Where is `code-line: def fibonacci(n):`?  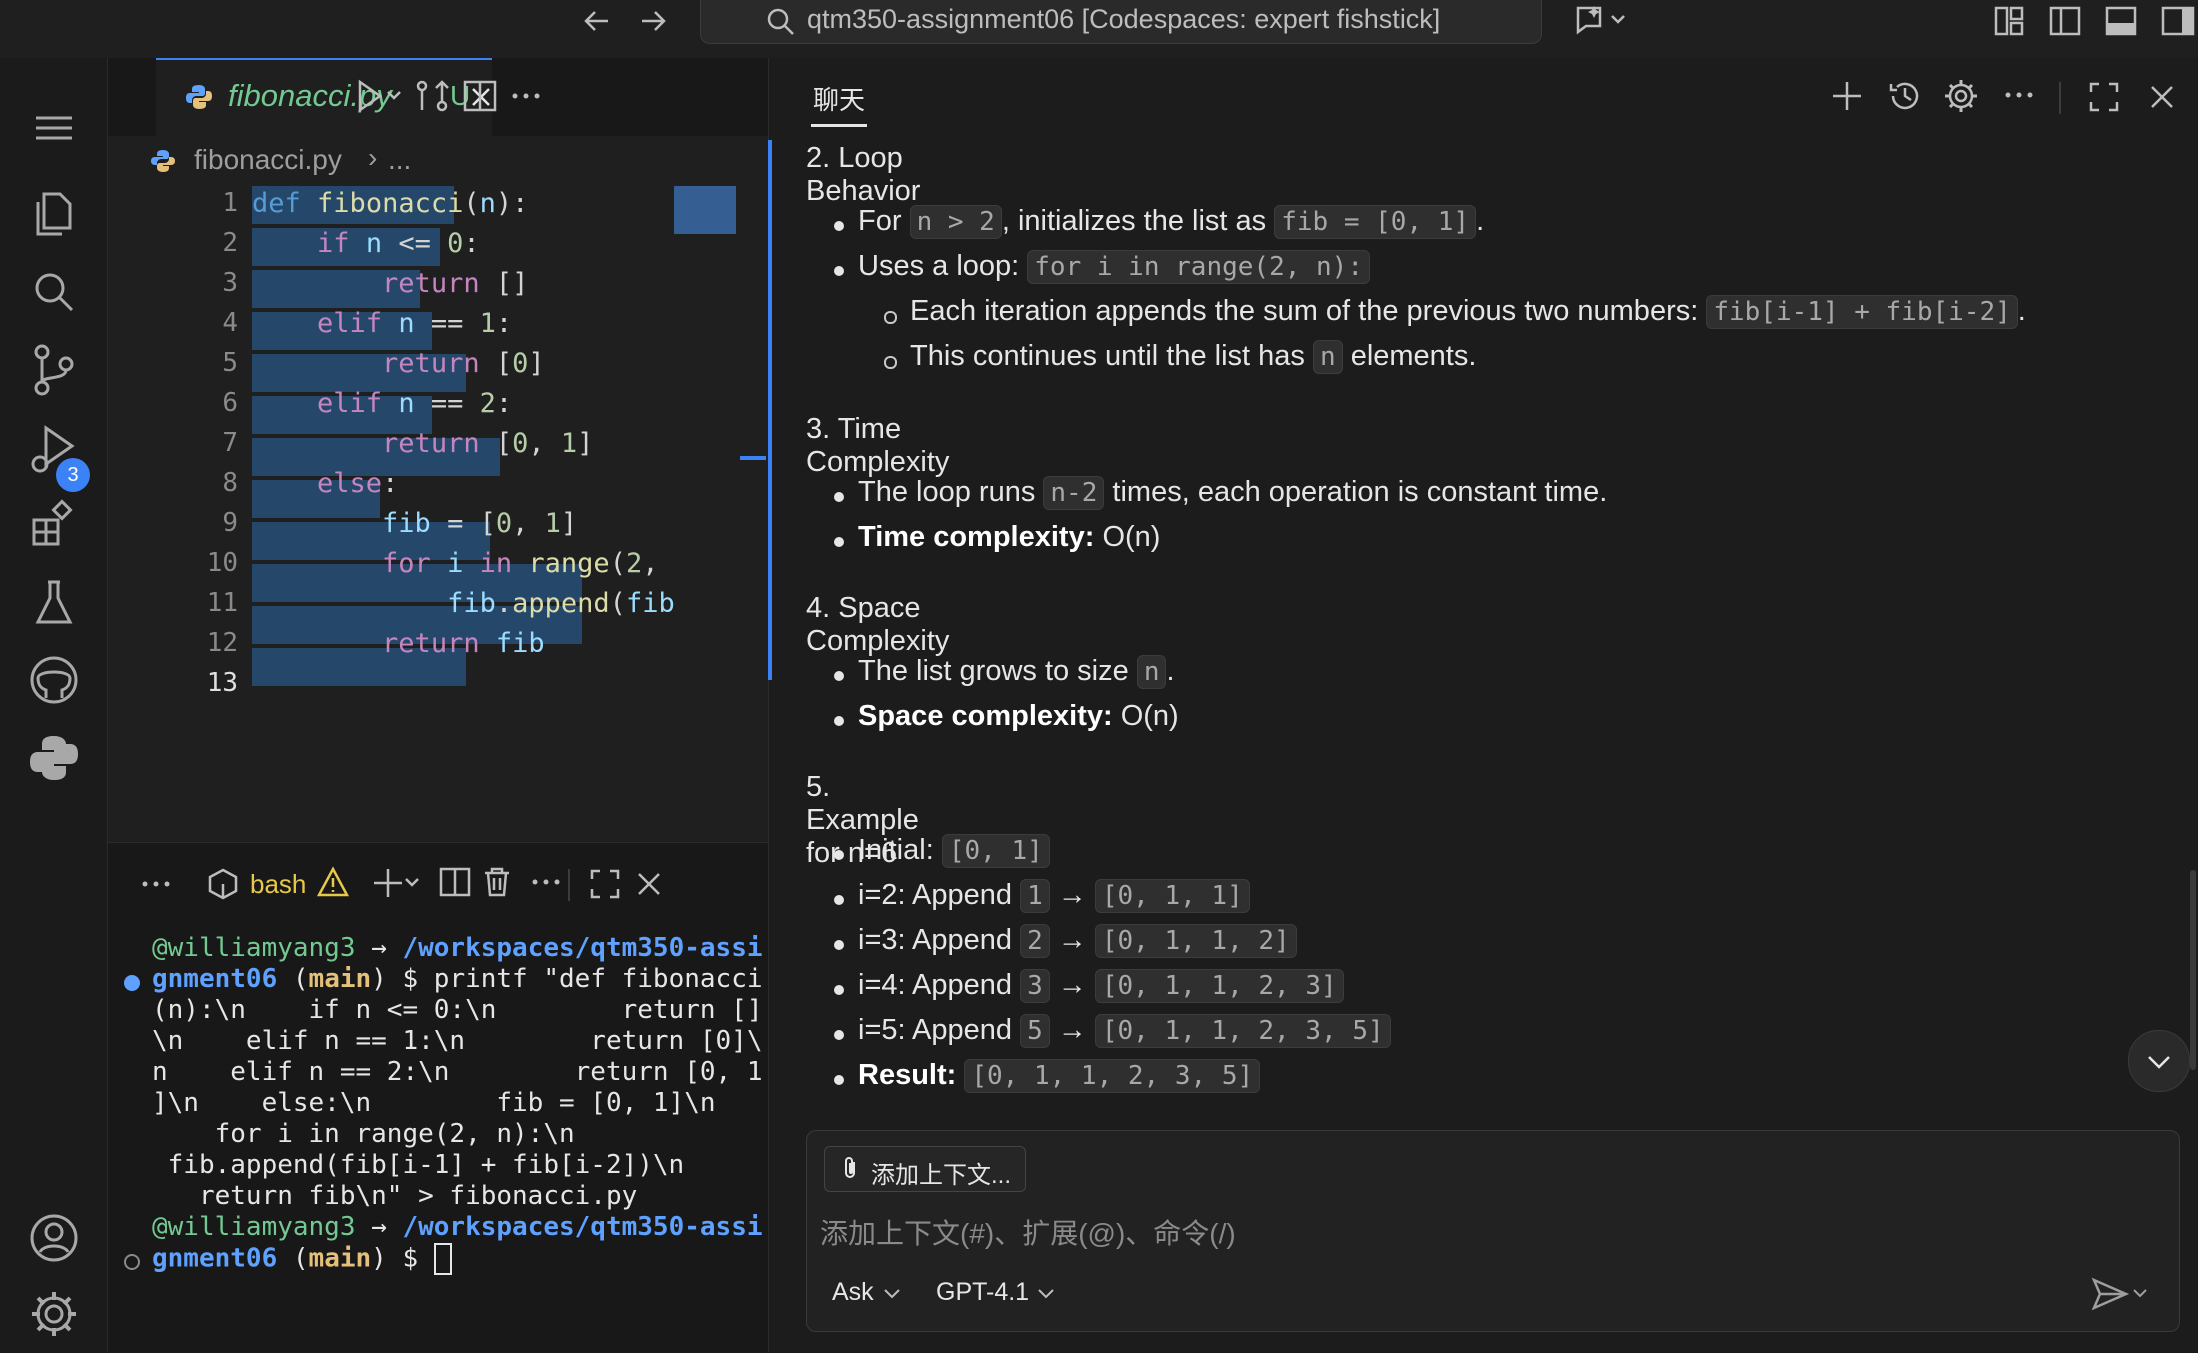 code-line: def fibonacci(n): is located at coordinates (390, 203).